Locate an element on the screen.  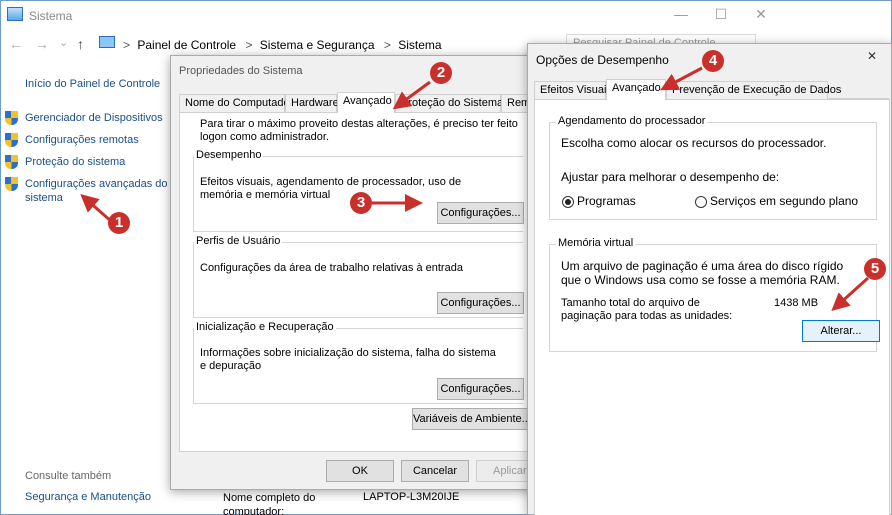
callout-badge-2: 2 is located at coordinates (441, 73).